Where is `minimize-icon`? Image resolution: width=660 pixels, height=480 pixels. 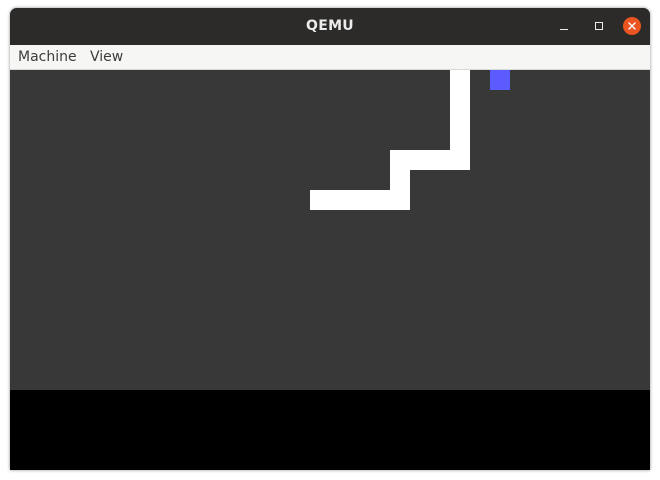
minimize-icon is located at coordinates (564, 29).